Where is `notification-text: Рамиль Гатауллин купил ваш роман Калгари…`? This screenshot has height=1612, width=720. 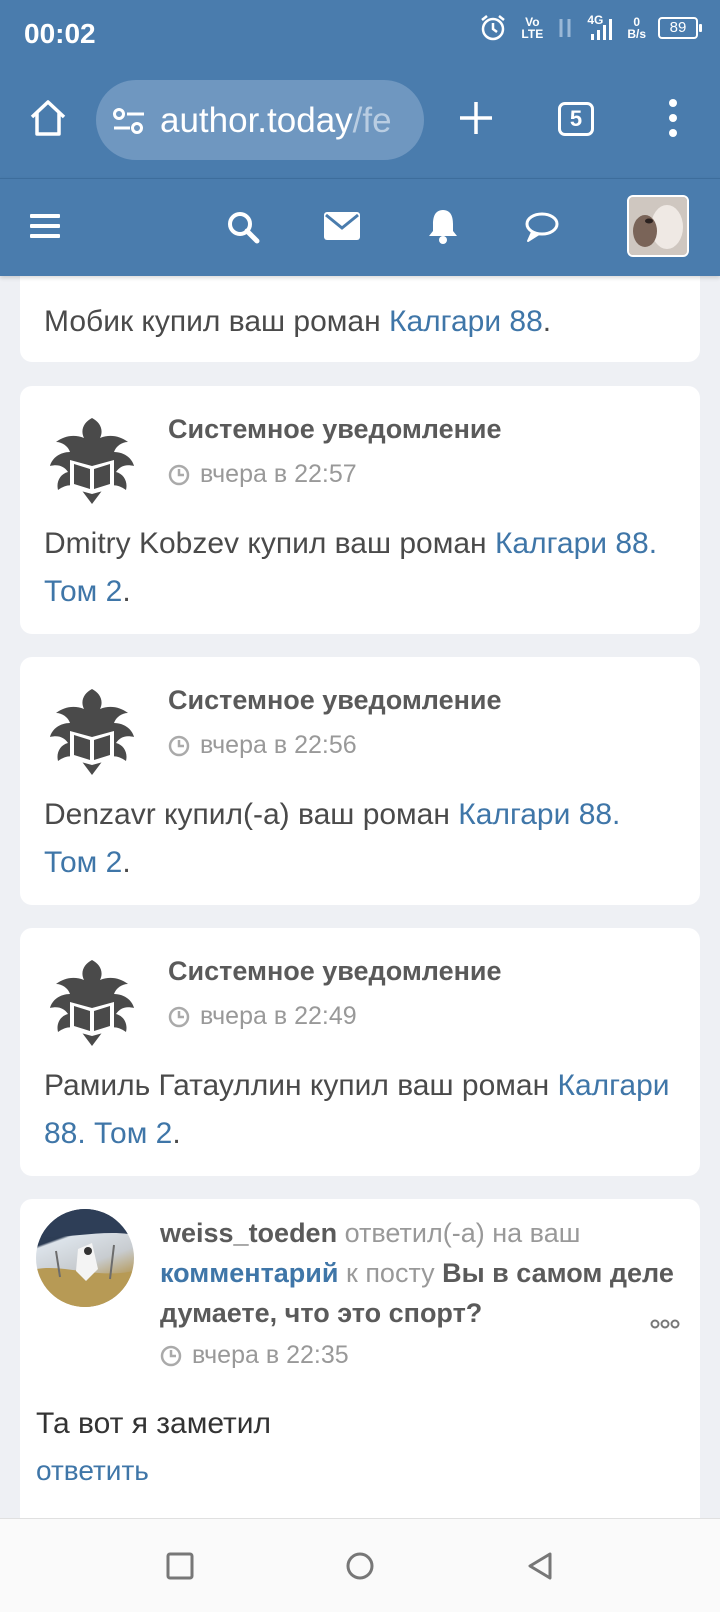 notification-text: Рамиль Гатауллин купил ваш роман Калгари… is located at coordinates (357, 1109).